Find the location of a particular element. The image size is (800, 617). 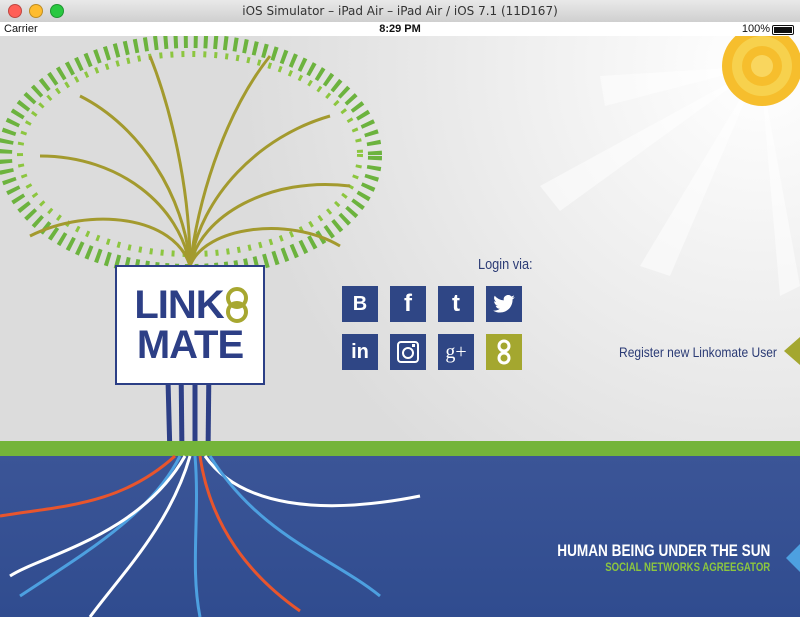

tagline-arrow-icon is located at coordinates (793, 558).